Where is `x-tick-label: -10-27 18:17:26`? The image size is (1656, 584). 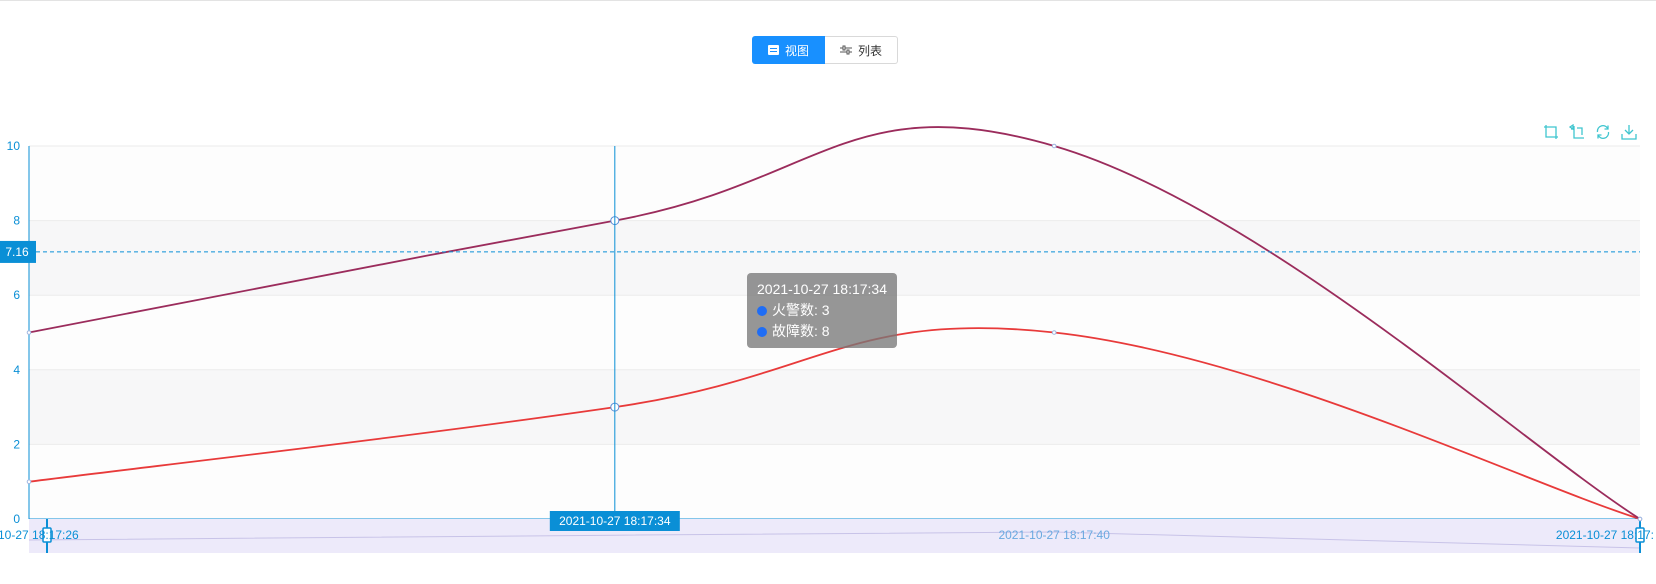 x-tick-label: -10-27 18:17:26 is located at coordinates (39, 535).